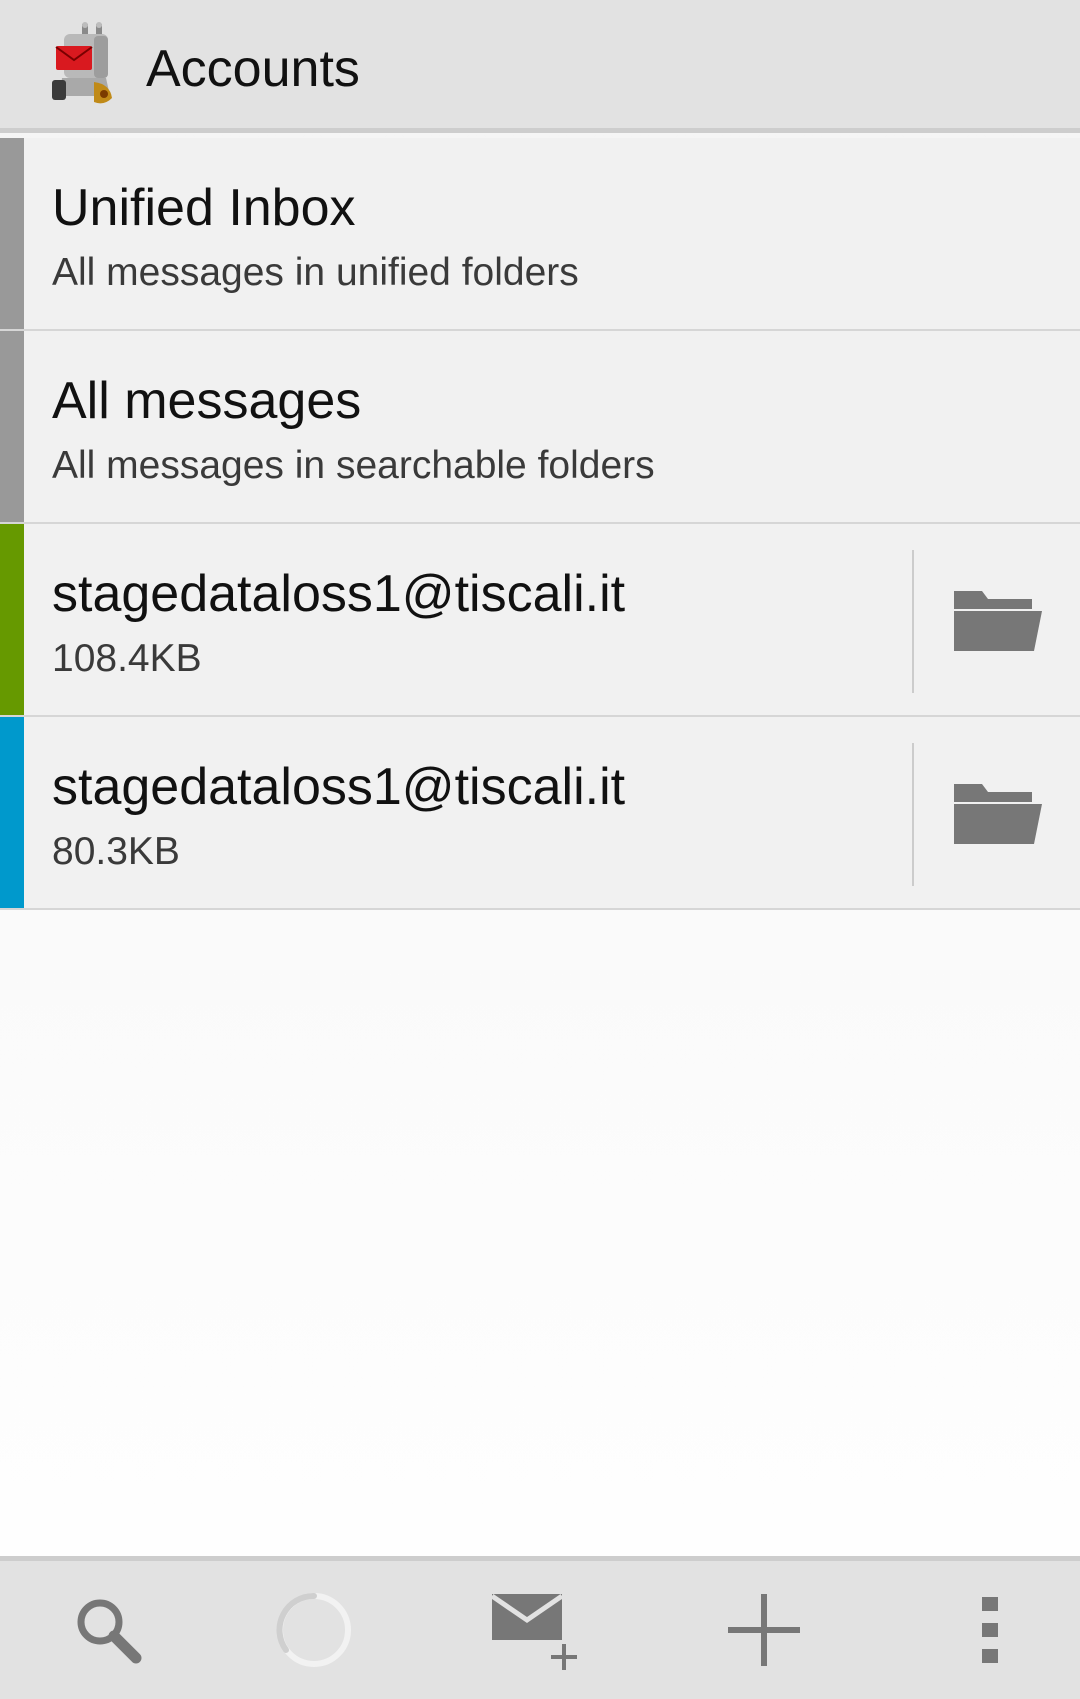  What do you see at coordinates (315, 272) in the screenshot?
I see `account-subtitle: All messages in unified folders` at bounding box center [315, 272].